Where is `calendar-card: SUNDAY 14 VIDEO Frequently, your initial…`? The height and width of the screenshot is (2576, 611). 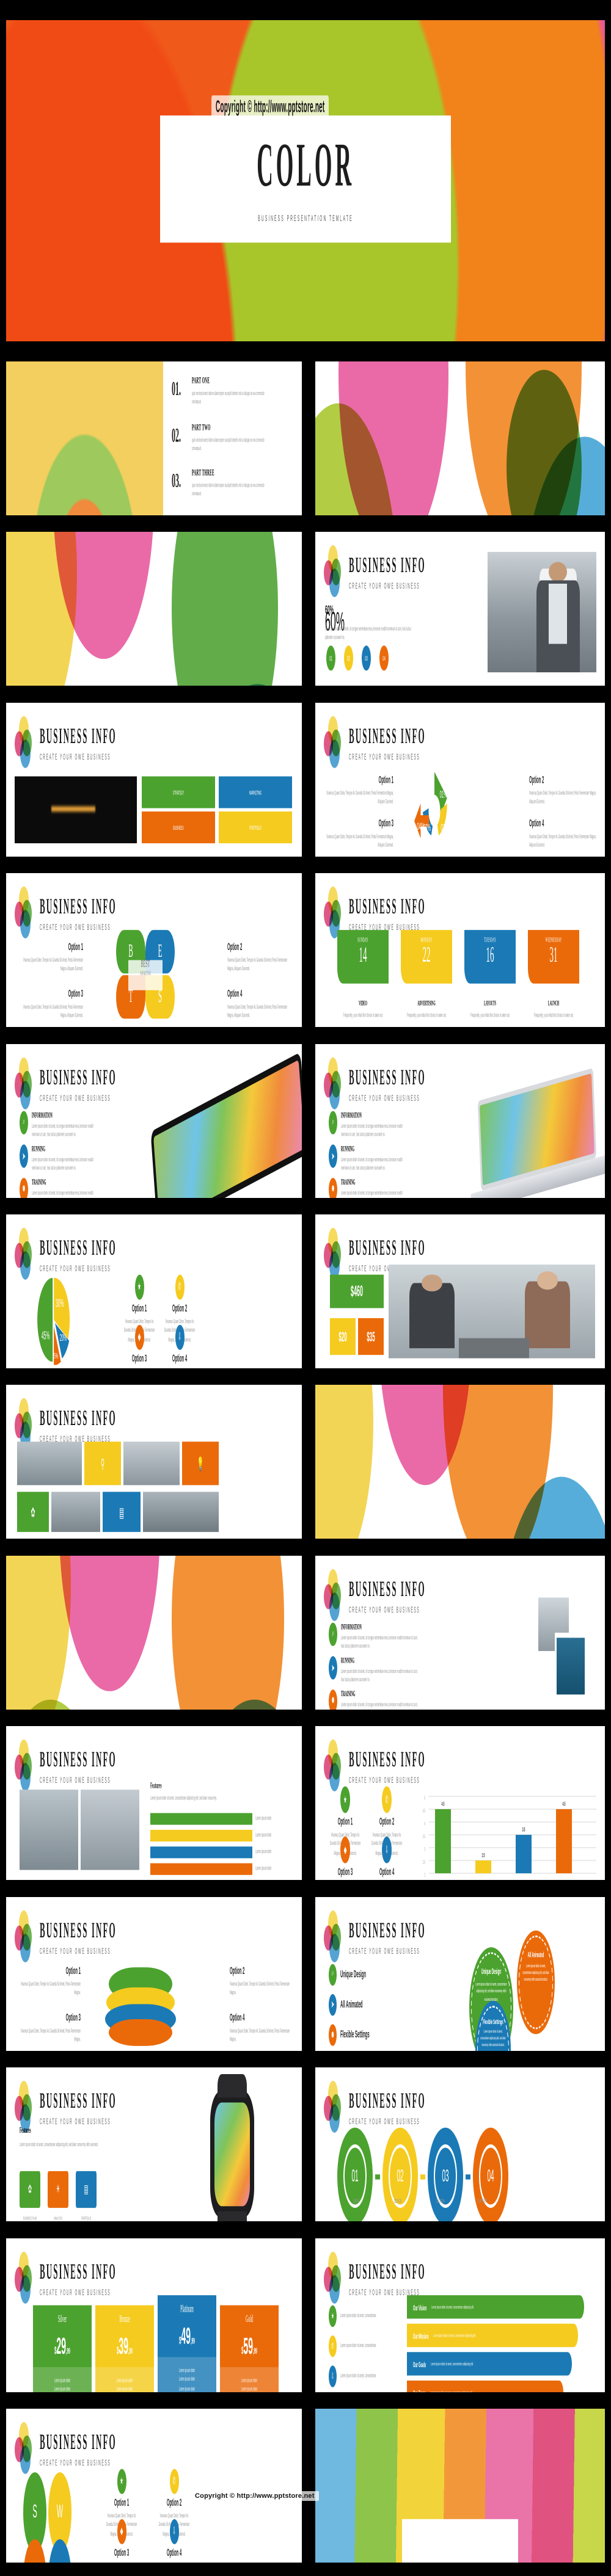 calendar-card: SUNDAY 14 VIDEO Frequently, your initial… is located at coordinates (363, 975).